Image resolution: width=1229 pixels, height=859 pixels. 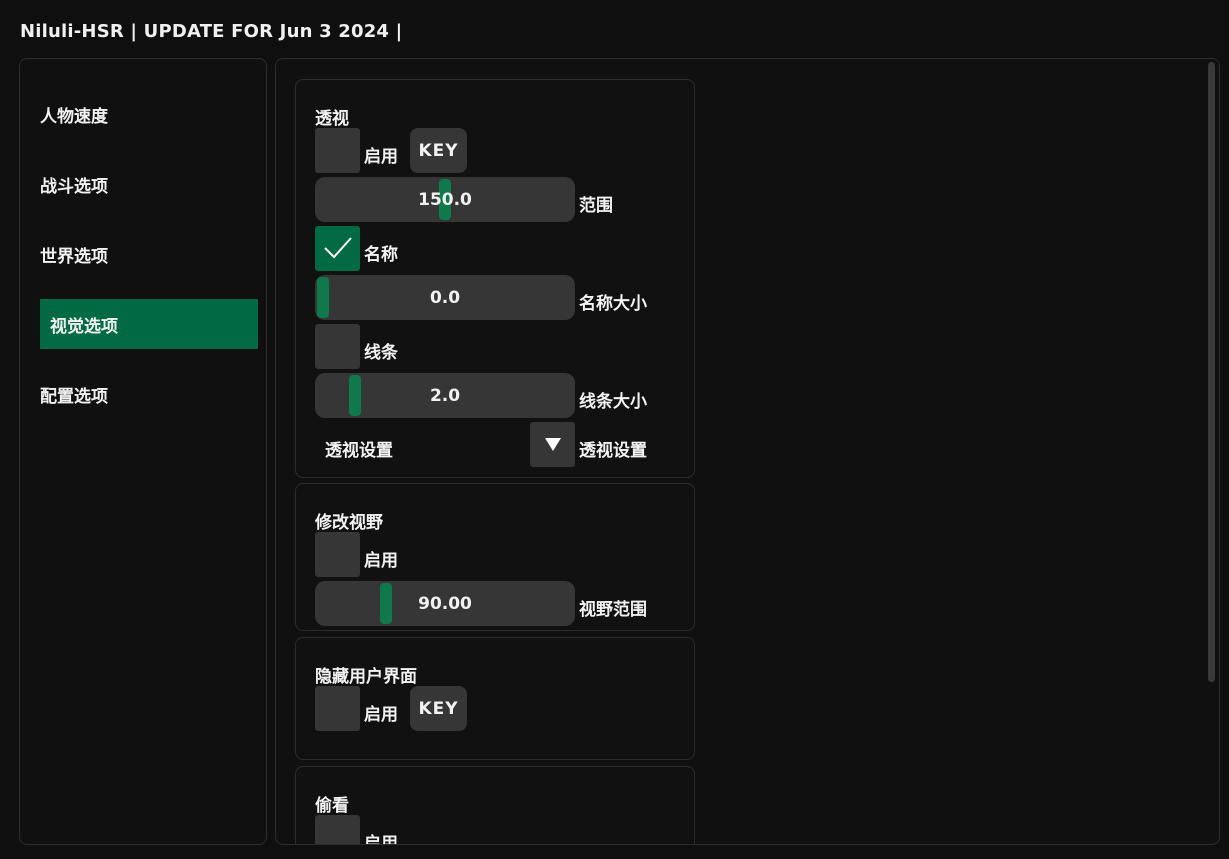 I want to click on fov-enable-checkbox, so click(x=337, y=554).